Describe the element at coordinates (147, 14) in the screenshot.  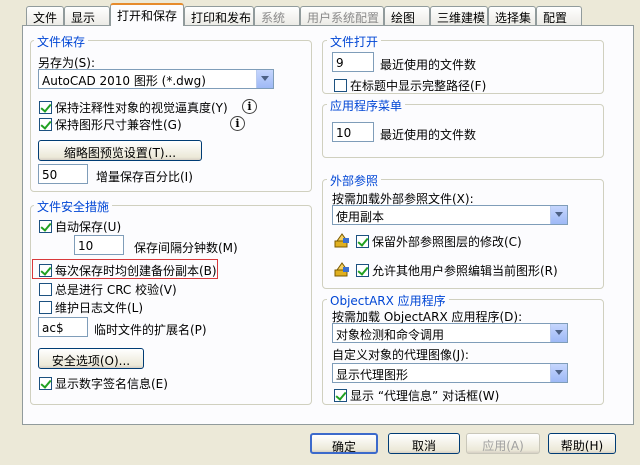
I see `tab-open-and-save: 打开和保存` at that location.